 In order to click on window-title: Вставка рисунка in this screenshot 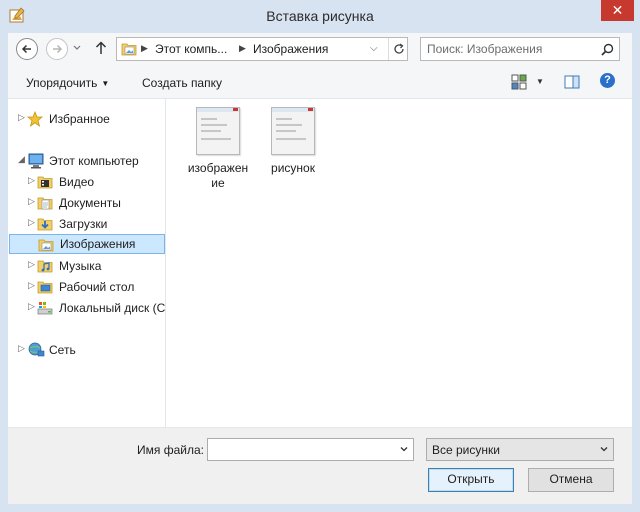, I will do `click(320, 16)`.